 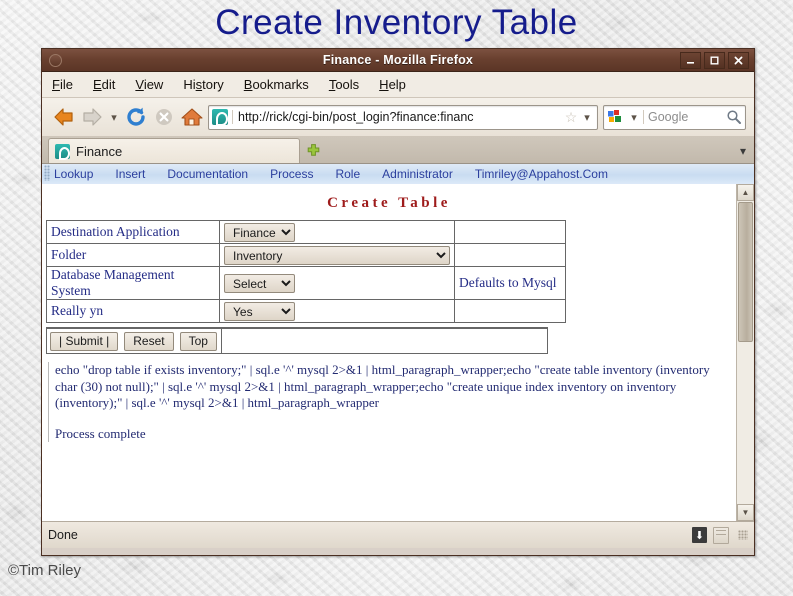 What do you see at coordinates (743, 151) in the screenshot?
I see `list-all-tabs-icon: ▾` at bounding box center [743, 151].